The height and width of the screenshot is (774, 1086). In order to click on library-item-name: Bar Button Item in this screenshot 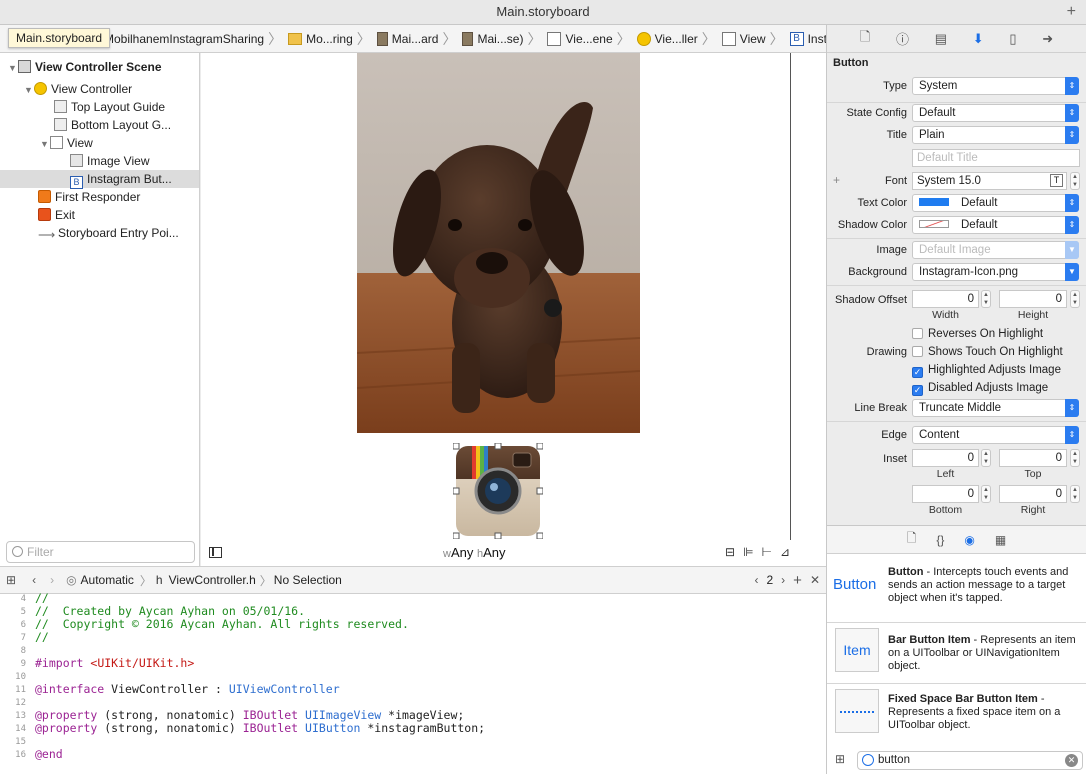, I will do `click(929, 640)`.